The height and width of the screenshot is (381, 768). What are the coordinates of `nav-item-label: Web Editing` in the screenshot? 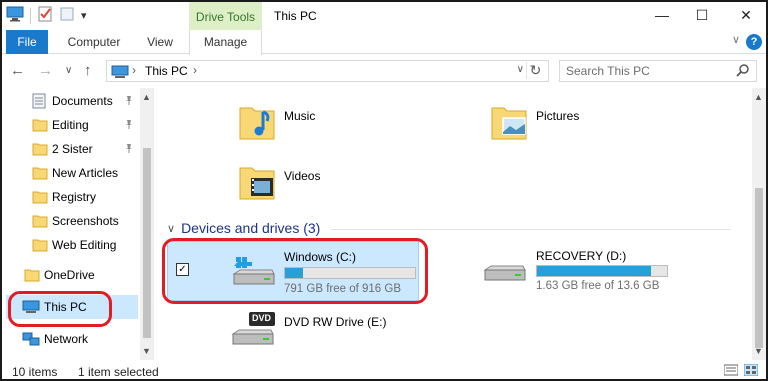 It's located at (84, 245).